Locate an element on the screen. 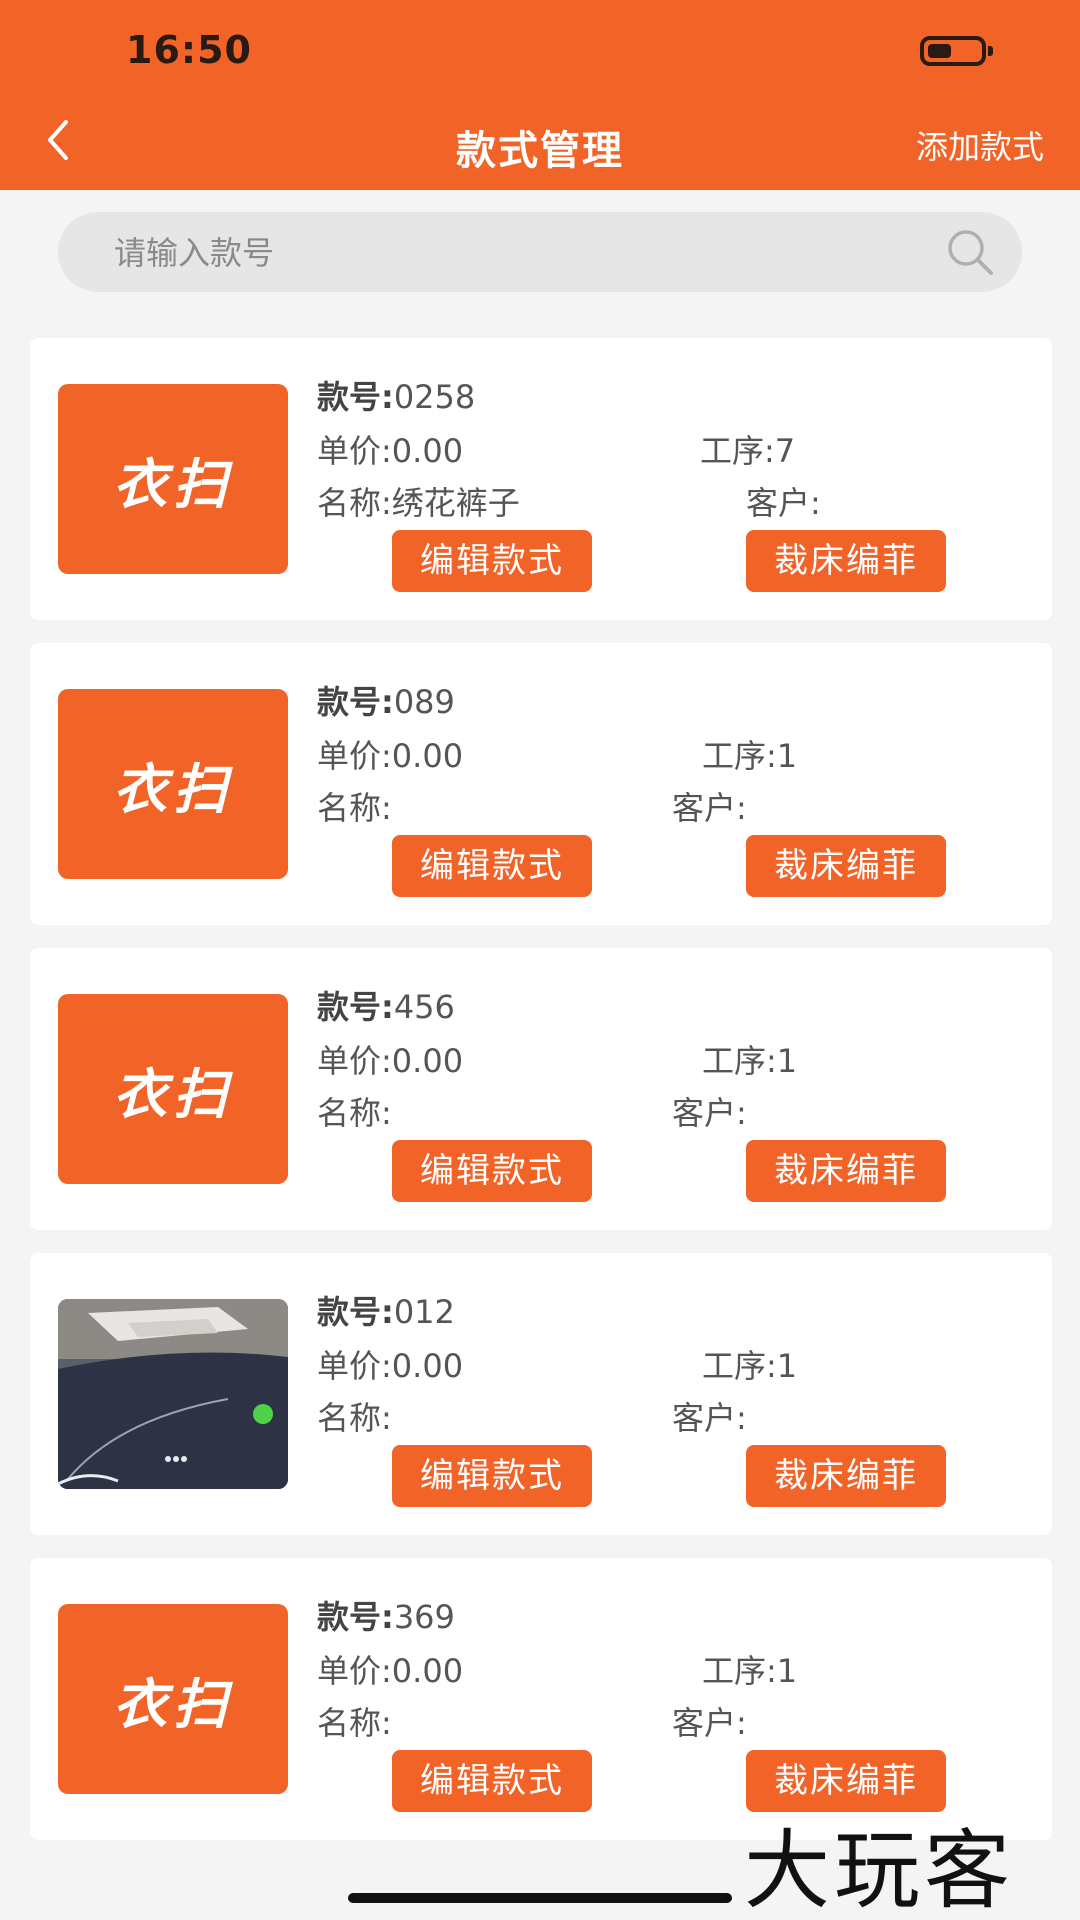 The width and height of the screenshot is (1080, 1920). style-card: 款号:012 单价:0.00 工序:1 名称: 客户: 编辑款式 裁床编菲 is located at coordinates (541, 1394).